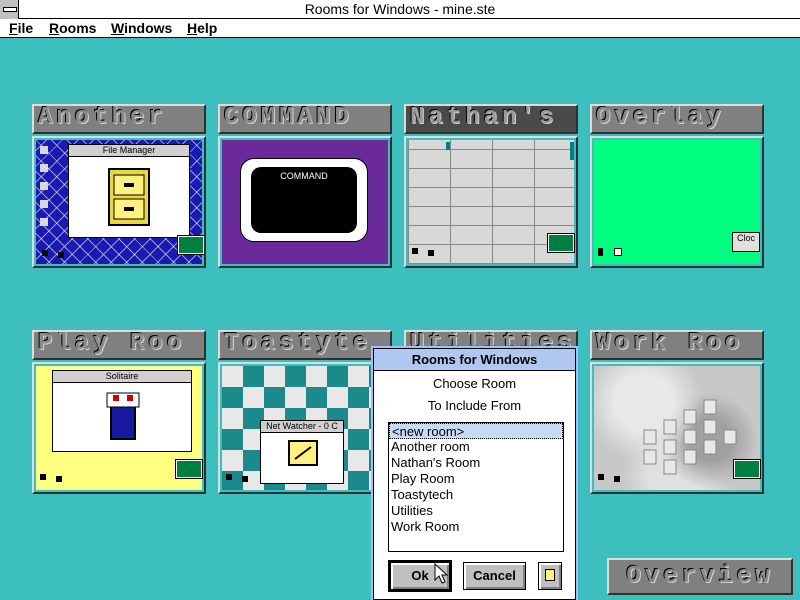 The height and width of the screenshot is (600, 800). What do you see at coordinates (677, 345) in the screenshot?
I see `room-label: Work Roo` at bounding box center [677, 345].